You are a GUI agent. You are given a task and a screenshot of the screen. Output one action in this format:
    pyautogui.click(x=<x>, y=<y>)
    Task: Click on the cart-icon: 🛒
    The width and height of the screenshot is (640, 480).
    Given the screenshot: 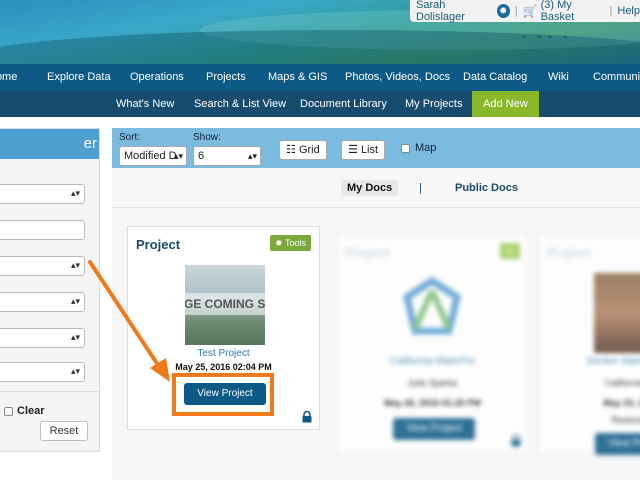 What is the action you would take?
    pyautogui.click(x=530, y=11)
    